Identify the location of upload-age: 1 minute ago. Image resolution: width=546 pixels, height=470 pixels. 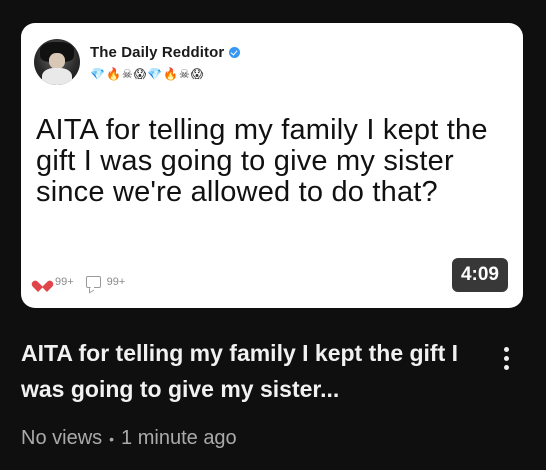
(179, 438).